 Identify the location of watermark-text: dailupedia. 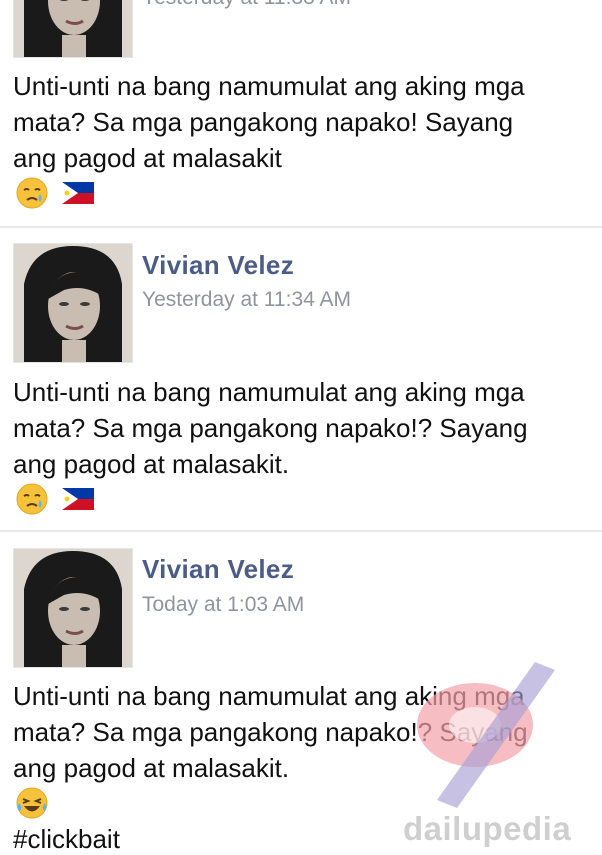
(487, 828).